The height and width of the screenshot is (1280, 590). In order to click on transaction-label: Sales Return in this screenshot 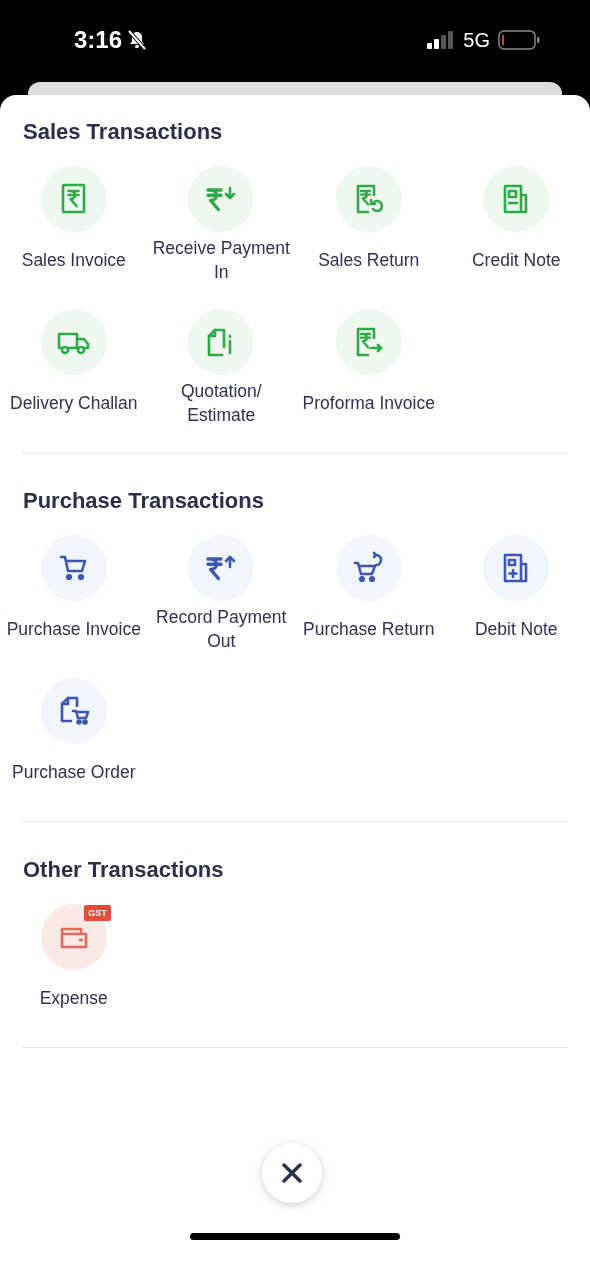, I will do `click(369, 260)`.